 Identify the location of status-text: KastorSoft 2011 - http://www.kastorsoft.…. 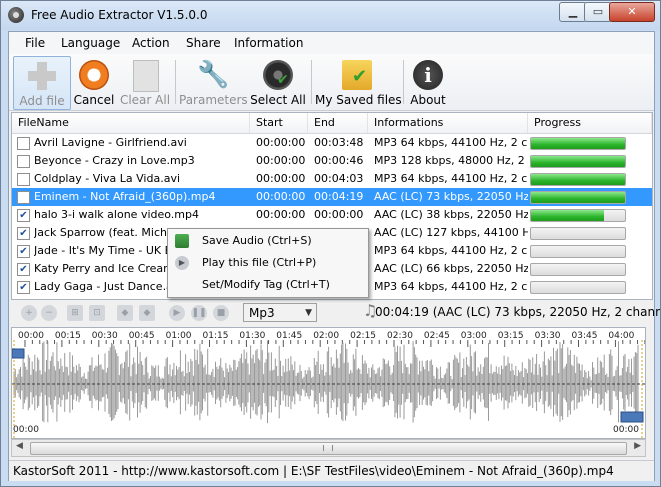
(313, 471).